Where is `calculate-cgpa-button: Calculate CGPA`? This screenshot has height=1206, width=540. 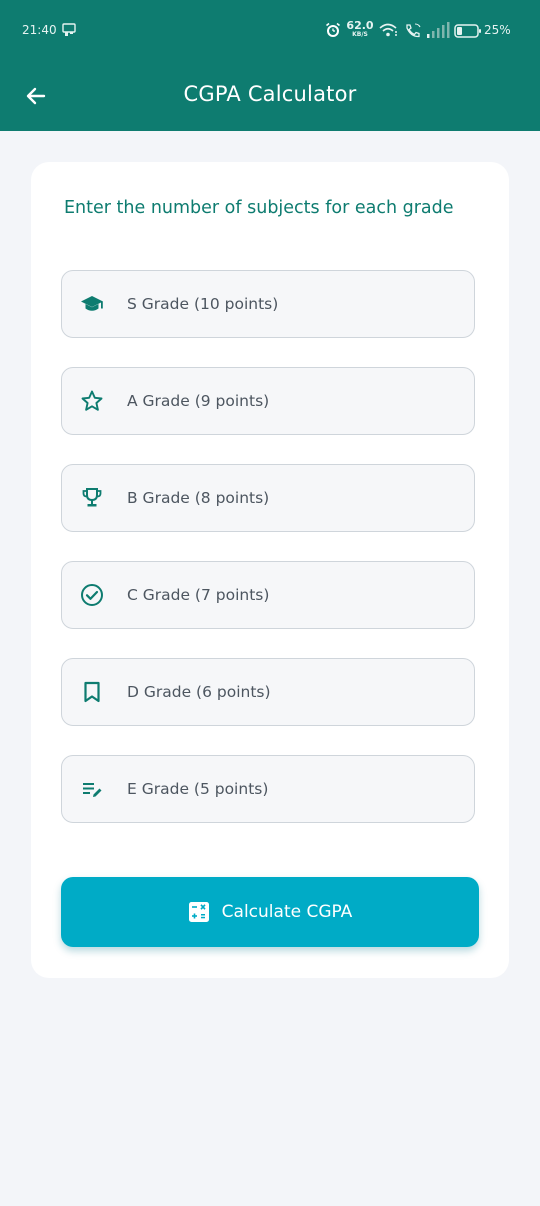 calculate-cgpa-button: Calculate CGPA is located at coordinates (270, 912).